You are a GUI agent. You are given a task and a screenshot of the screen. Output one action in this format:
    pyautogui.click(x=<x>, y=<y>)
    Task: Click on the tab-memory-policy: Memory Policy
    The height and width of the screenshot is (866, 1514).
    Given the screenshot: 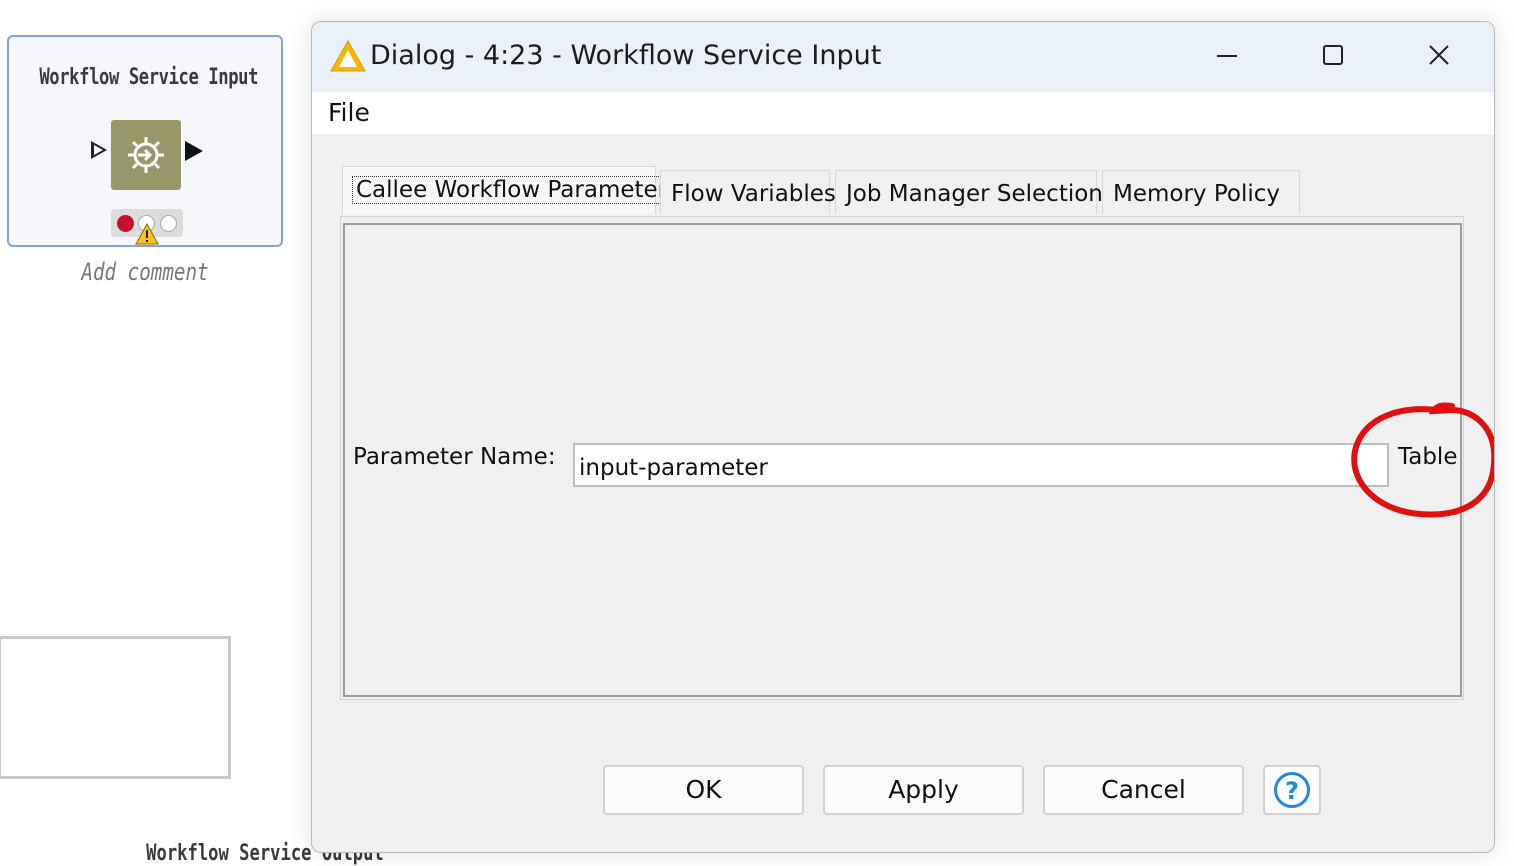 What is the action you would take?
    pyautogui.click(x=1201, y=192)
    